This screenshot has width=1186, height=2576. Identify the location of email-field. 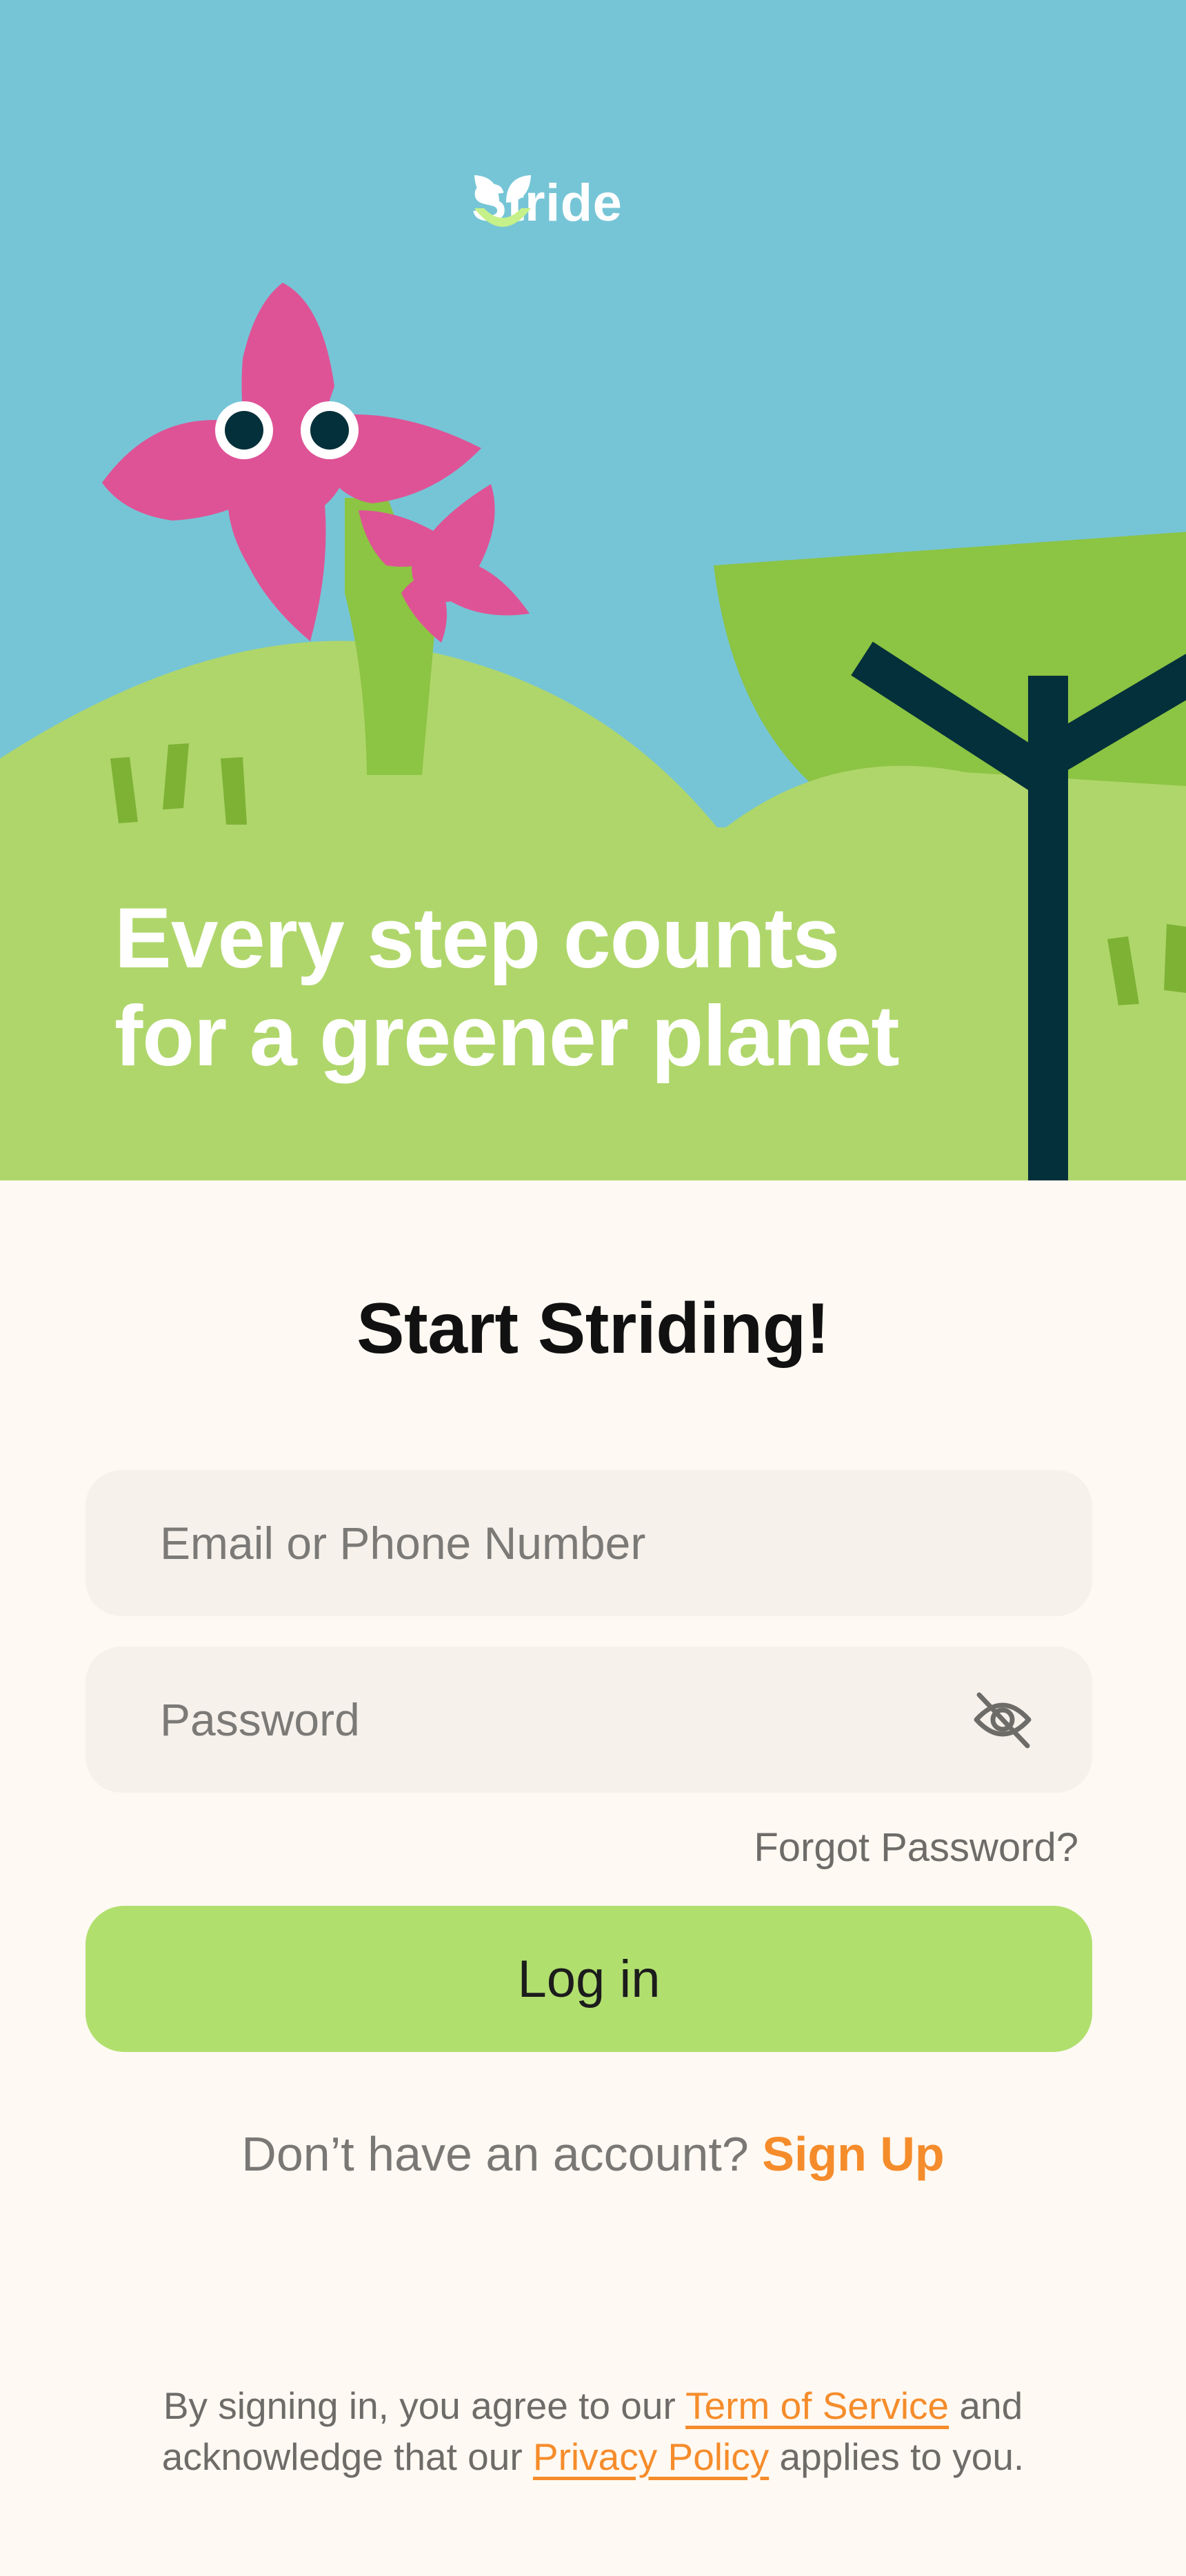
(539, 1543).